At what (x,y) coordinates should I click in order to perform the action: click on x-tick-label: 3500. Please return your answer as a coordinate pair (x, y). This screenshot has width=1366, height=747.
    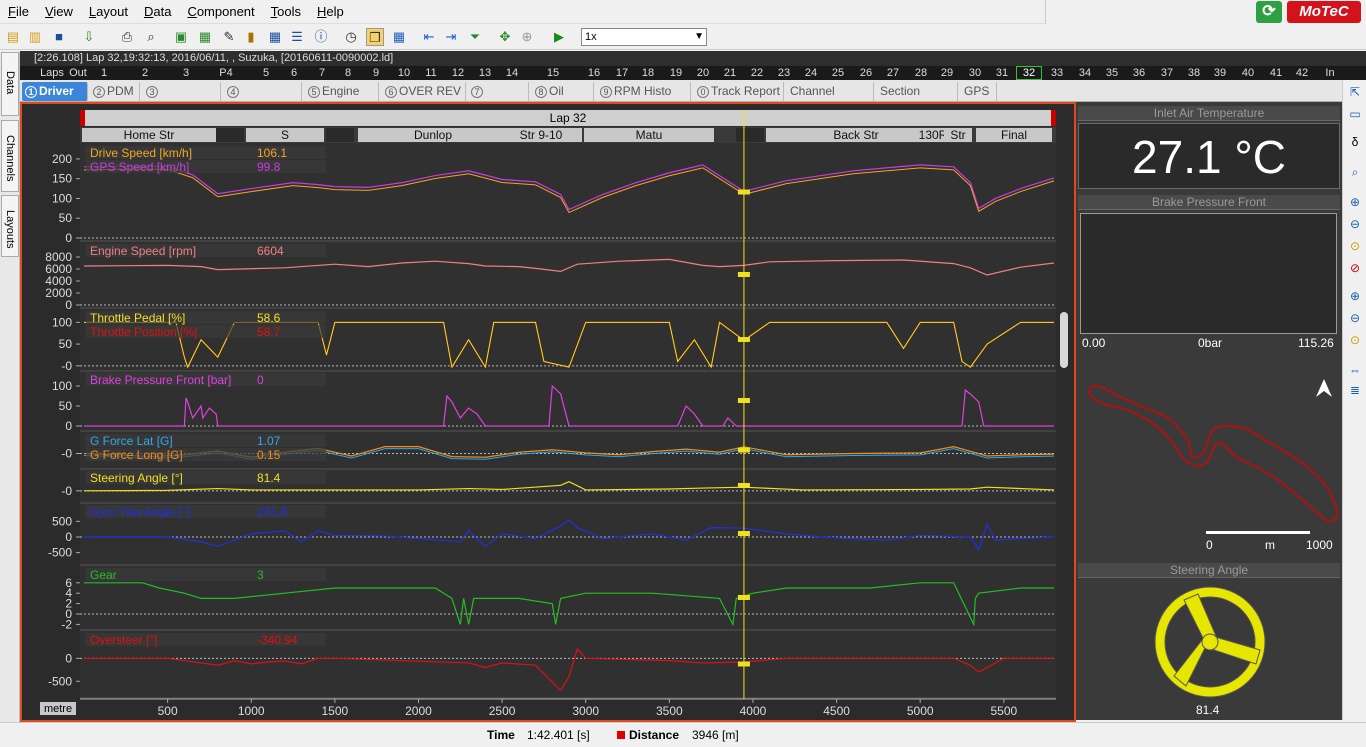
    Looking at the image, I should click on (669, 711).